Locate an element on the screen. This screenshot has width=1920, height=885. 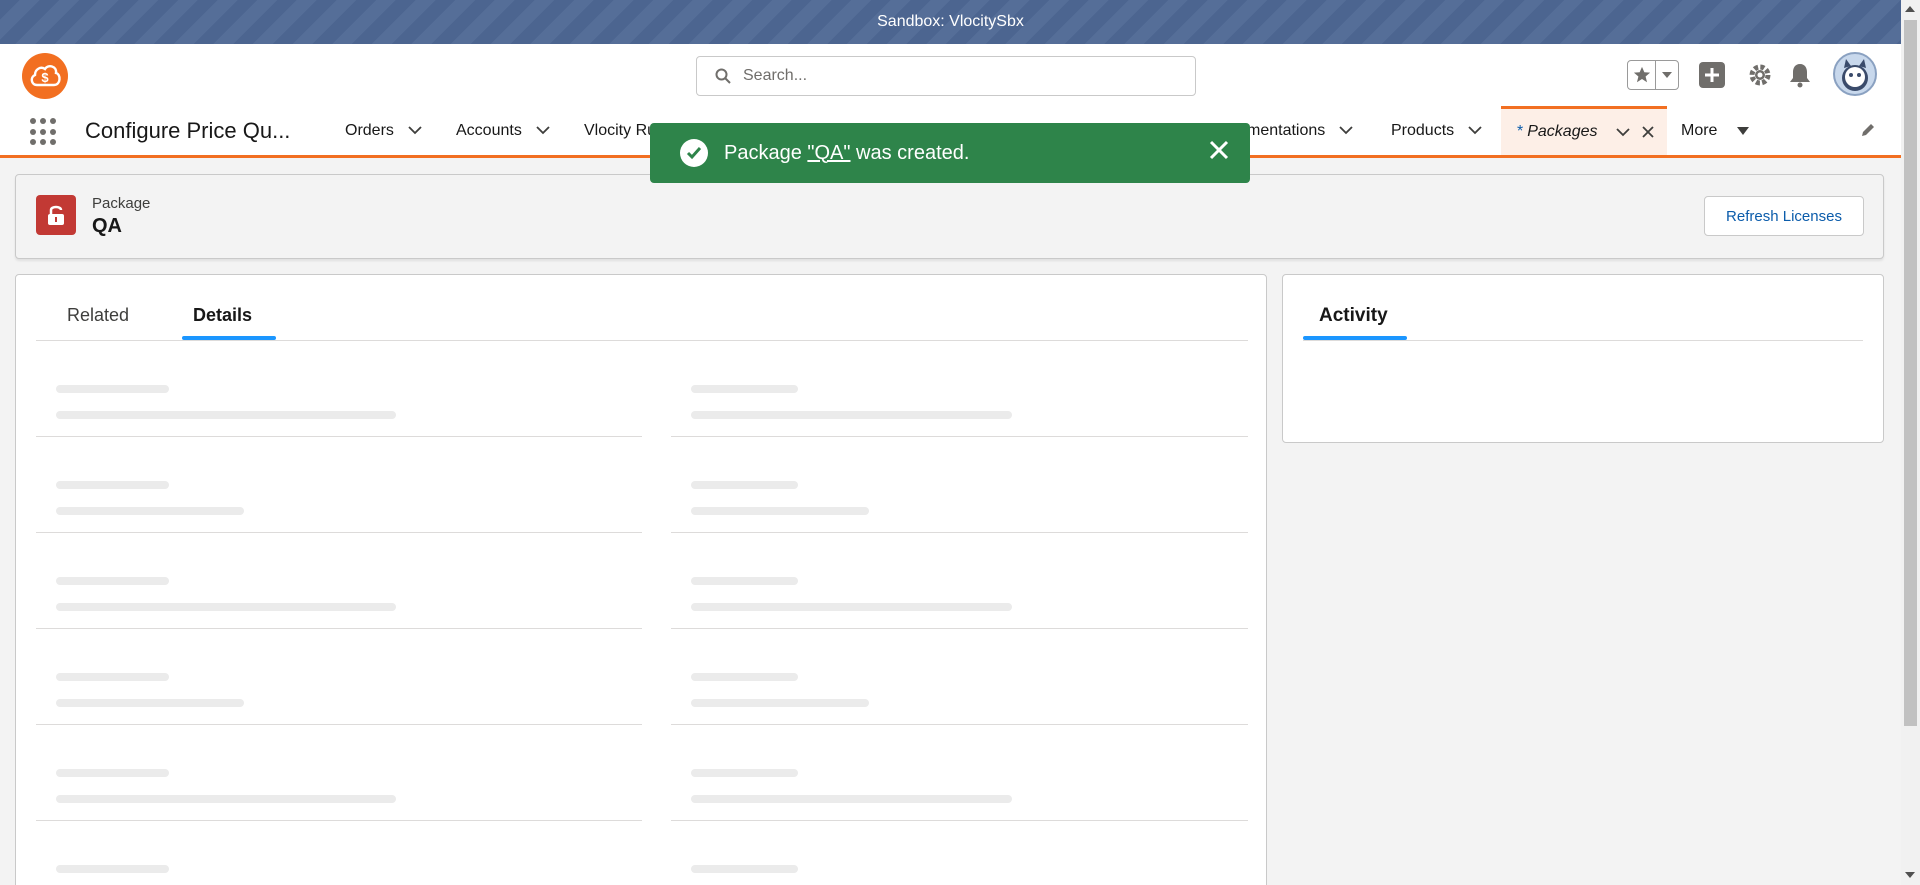
nav-item-label: mentations is located at coordinates (1286, 130).